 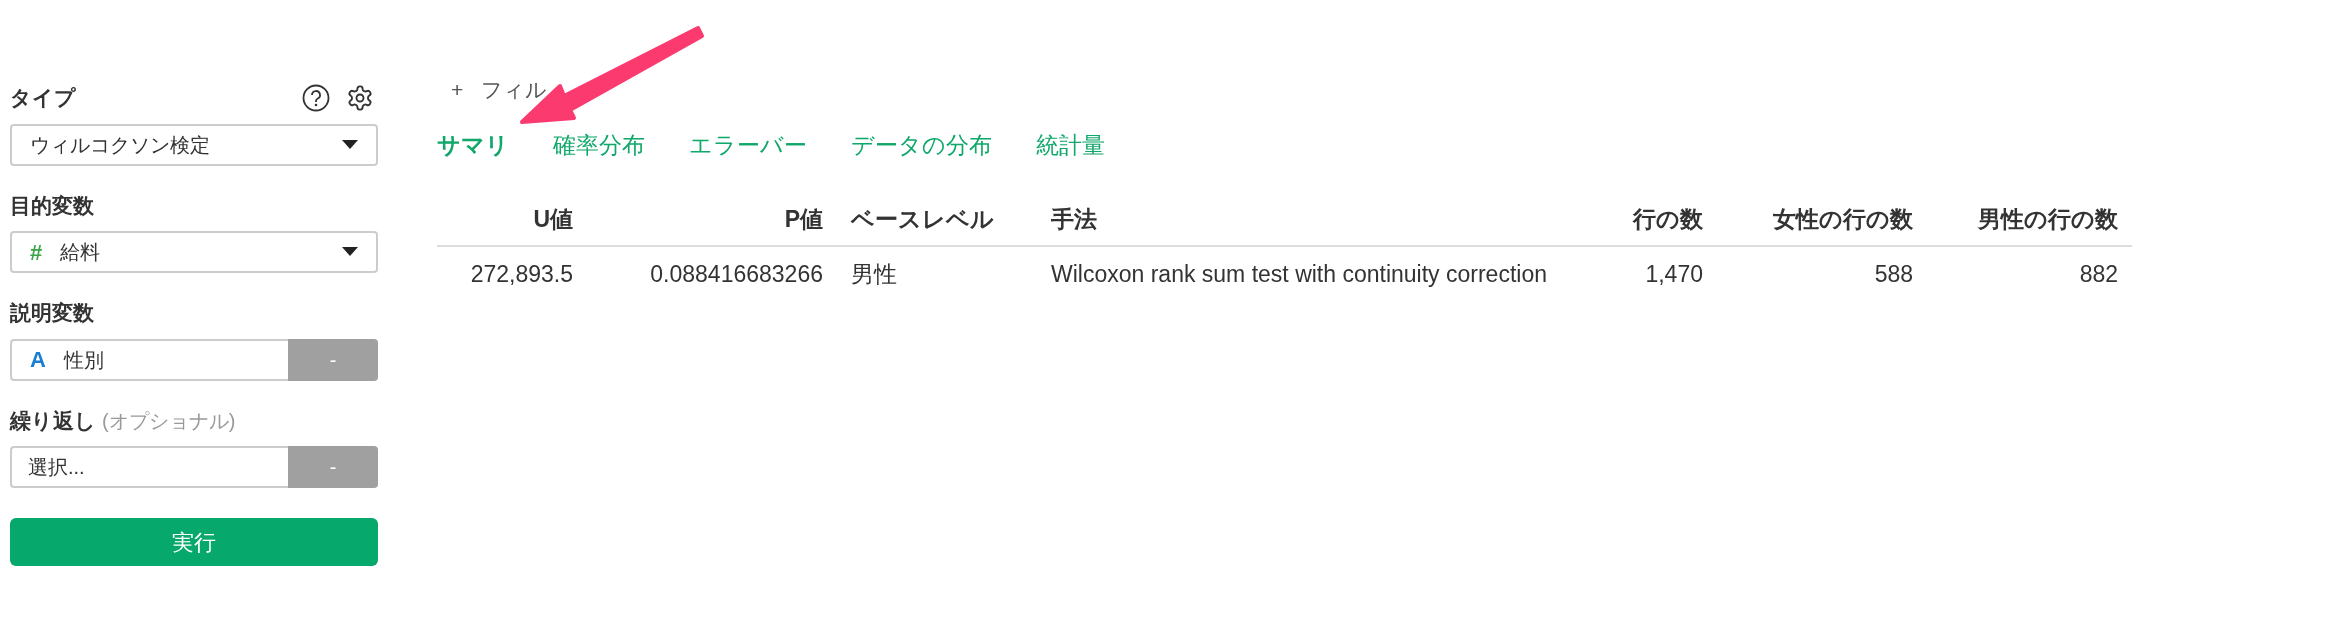 What do you see at coordinates (194, 252) in the screenshot?
I see `target-select: # 給料` at bounding box center [194, 252].